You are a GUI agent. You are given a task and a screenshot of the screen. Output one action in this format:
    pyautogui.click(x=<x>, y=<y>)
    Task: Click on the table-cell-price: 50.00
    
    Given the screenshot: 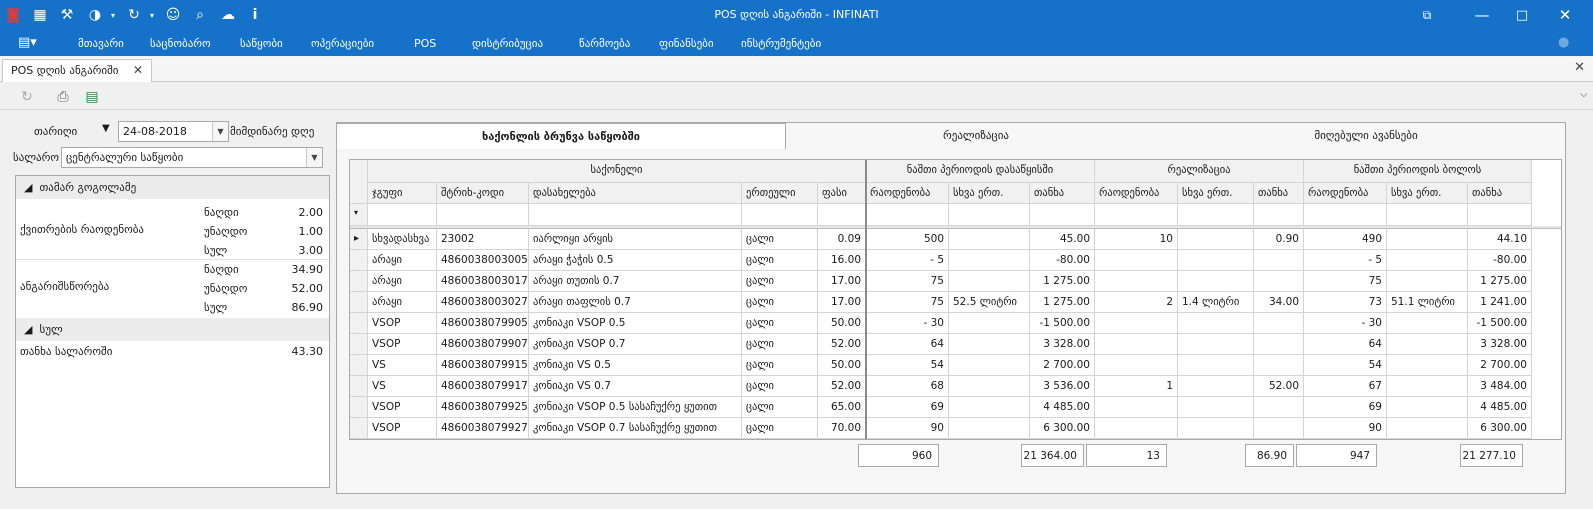 What is the action you would take?
    pyautogui.click(x=842, y=323)
    